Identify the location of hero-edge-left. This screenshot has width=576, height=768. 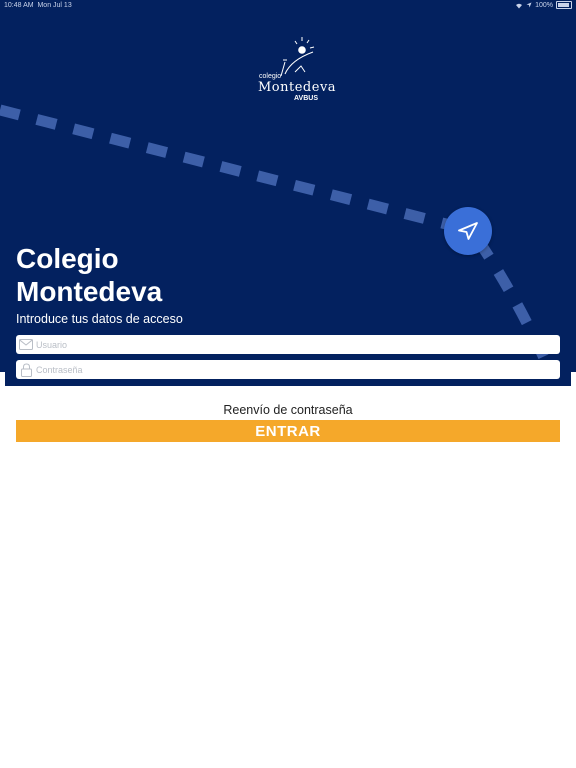
(2, 379).